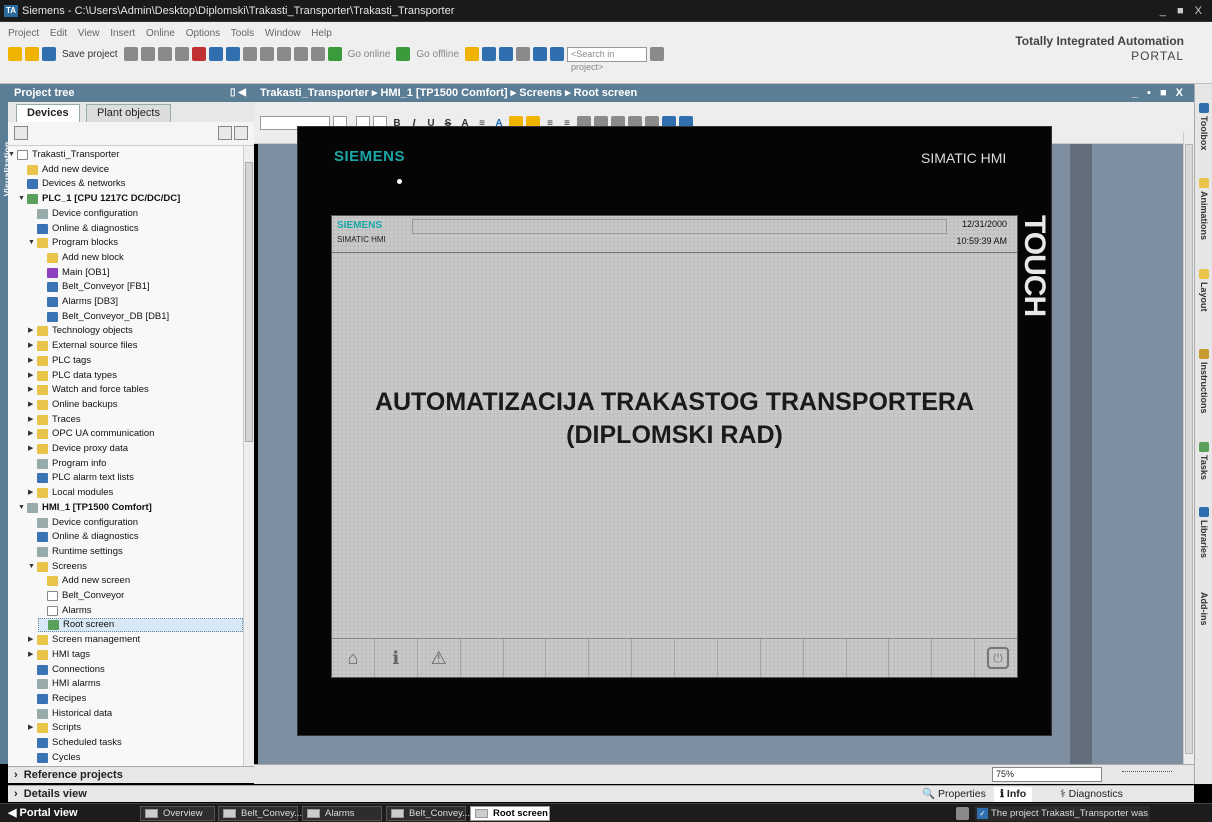 This screenshot has width=1212, height=822. What do you see at coordinates (225, 133) in the screenshot?
I see `tree-overview-icon` at bounding box center [225, 133].